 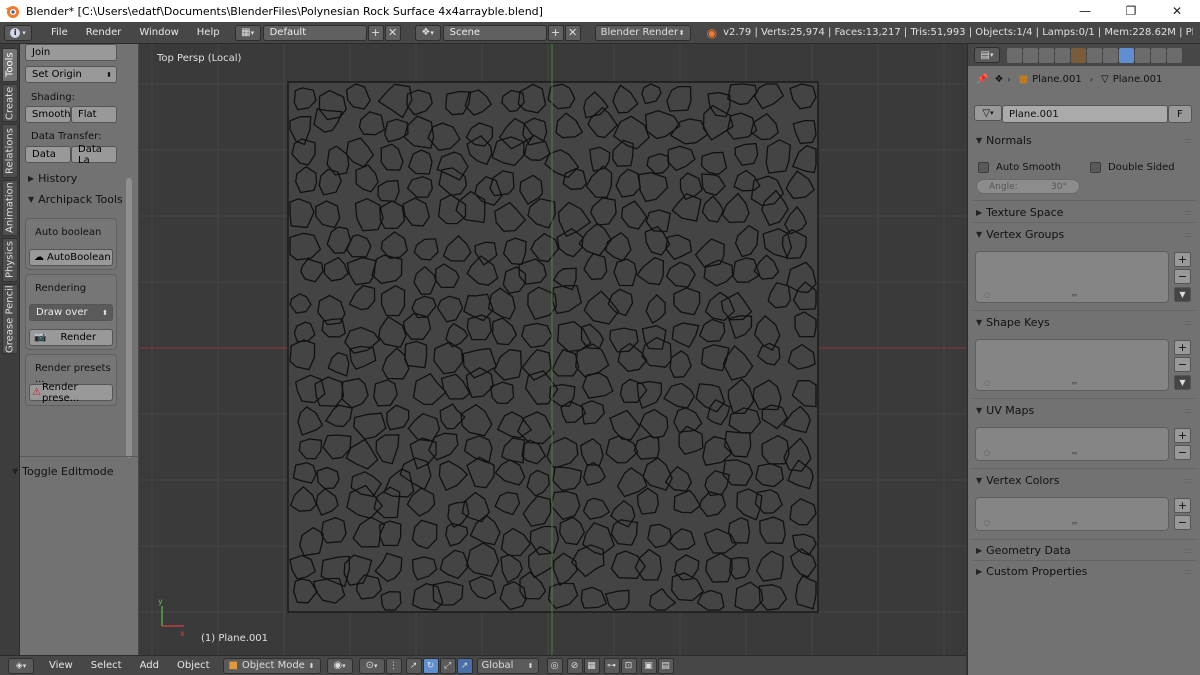 What do you see at coordinates (982, 79) in the screenshot?
I see `pin-icon: 📌` at bounding box center [982, 79].